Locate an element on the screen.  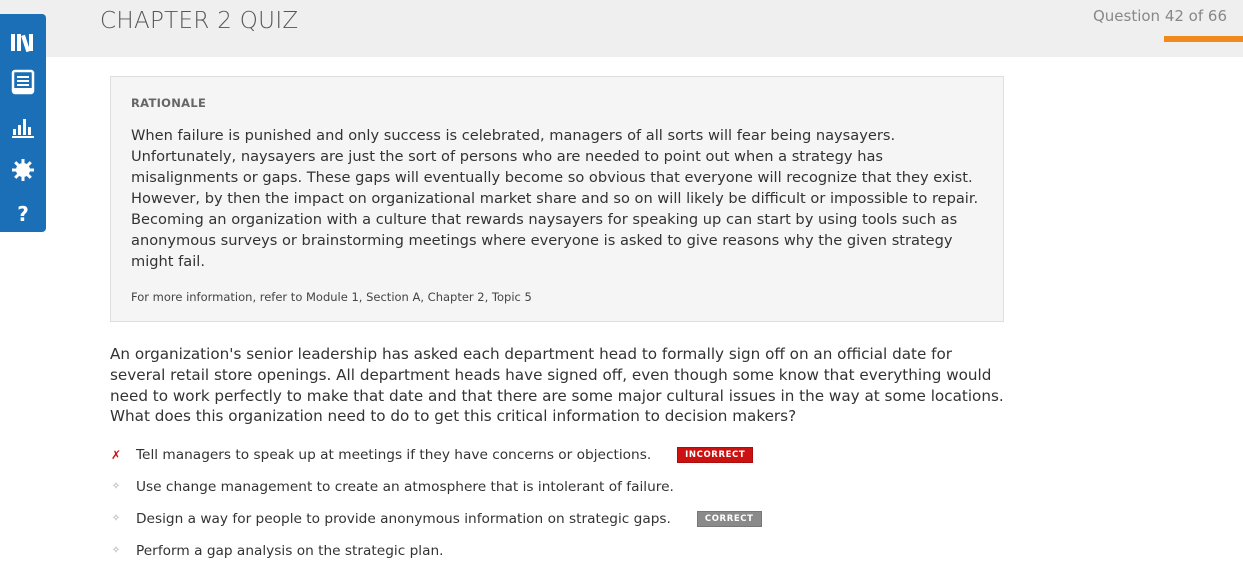
bar-chart-icon is located at coordinates (23, 128).